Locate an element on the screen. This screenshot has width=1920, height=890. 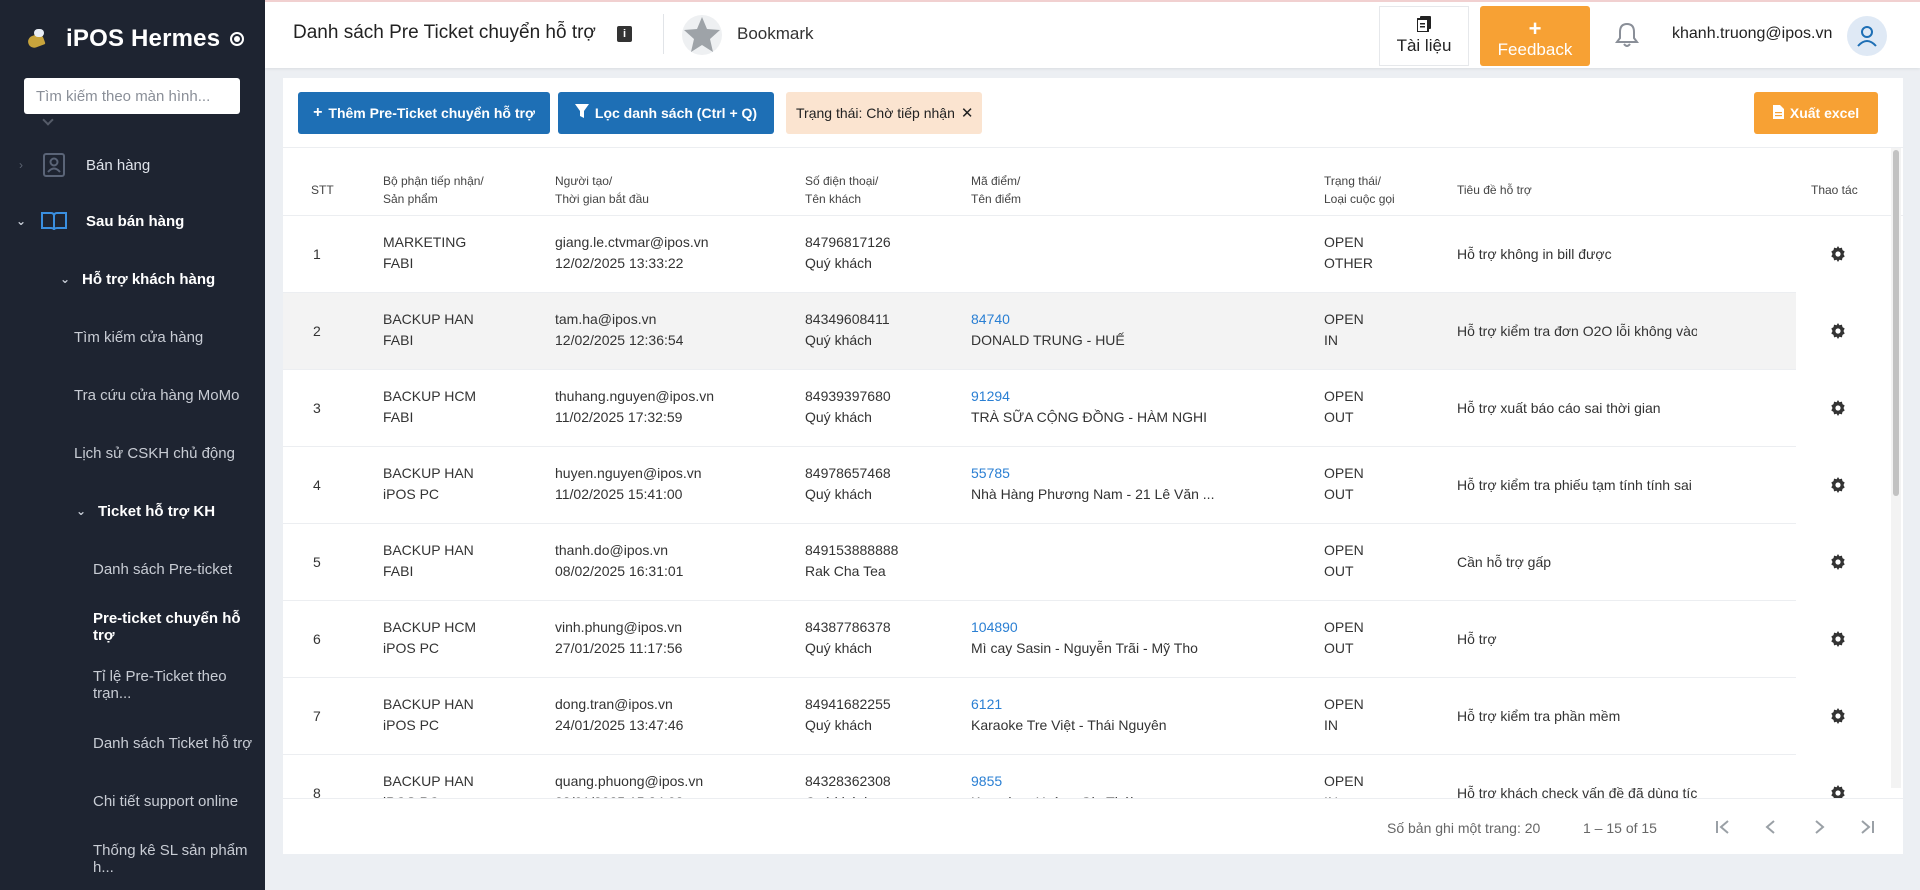
row-stt: 2 is located at coordinates (317, 331).